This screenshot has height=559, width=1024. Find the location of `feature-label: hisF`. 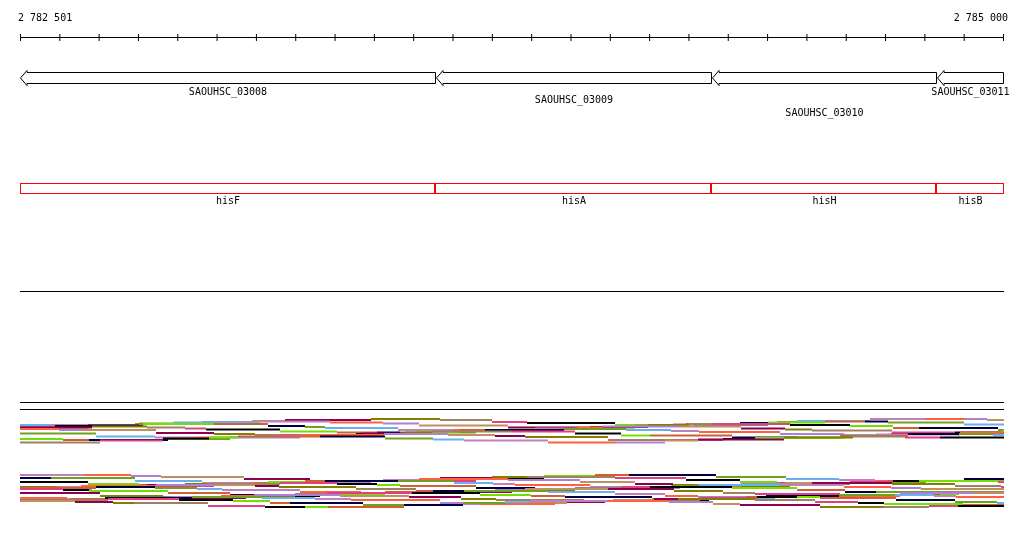

feature-label: hisF is located at coordinates (228, 201).